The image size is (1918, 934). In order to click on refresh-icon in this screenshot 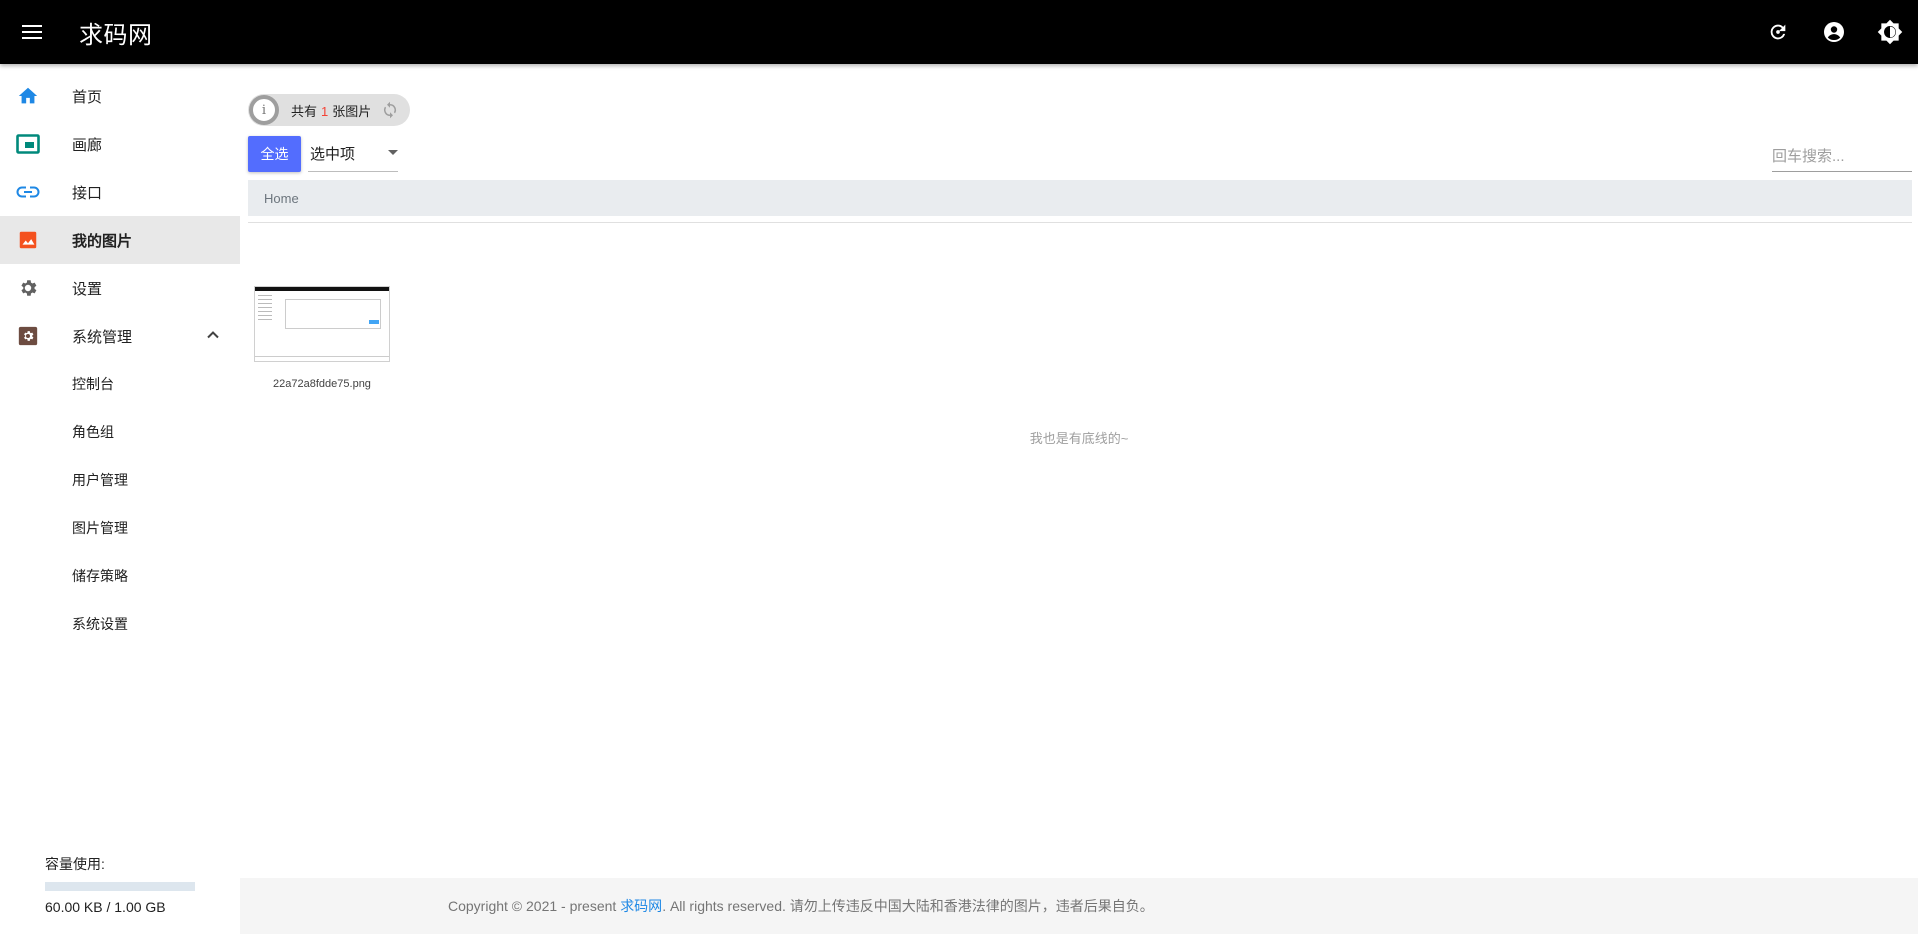, I will do `click(1778, 32)`.